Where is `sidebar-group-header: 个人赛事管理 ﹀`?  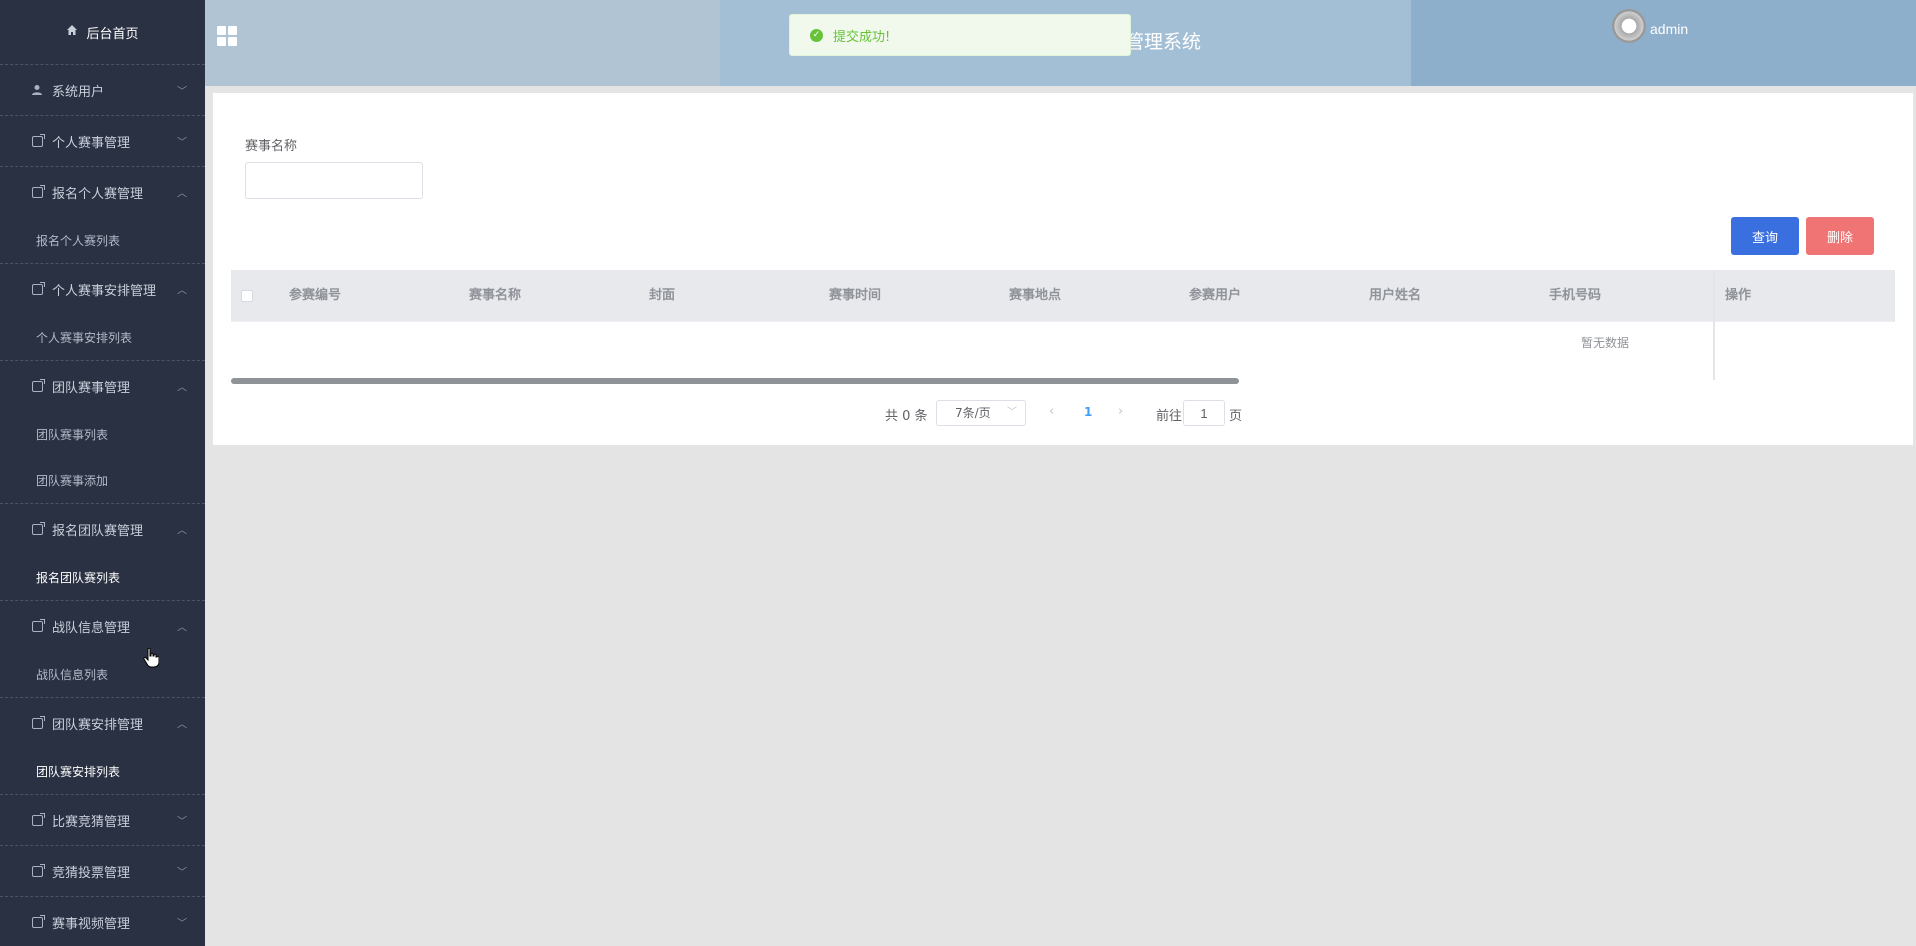 sidebar-group-header: 个人赛事管理 ﹀ is located at coordinates (102, 141).